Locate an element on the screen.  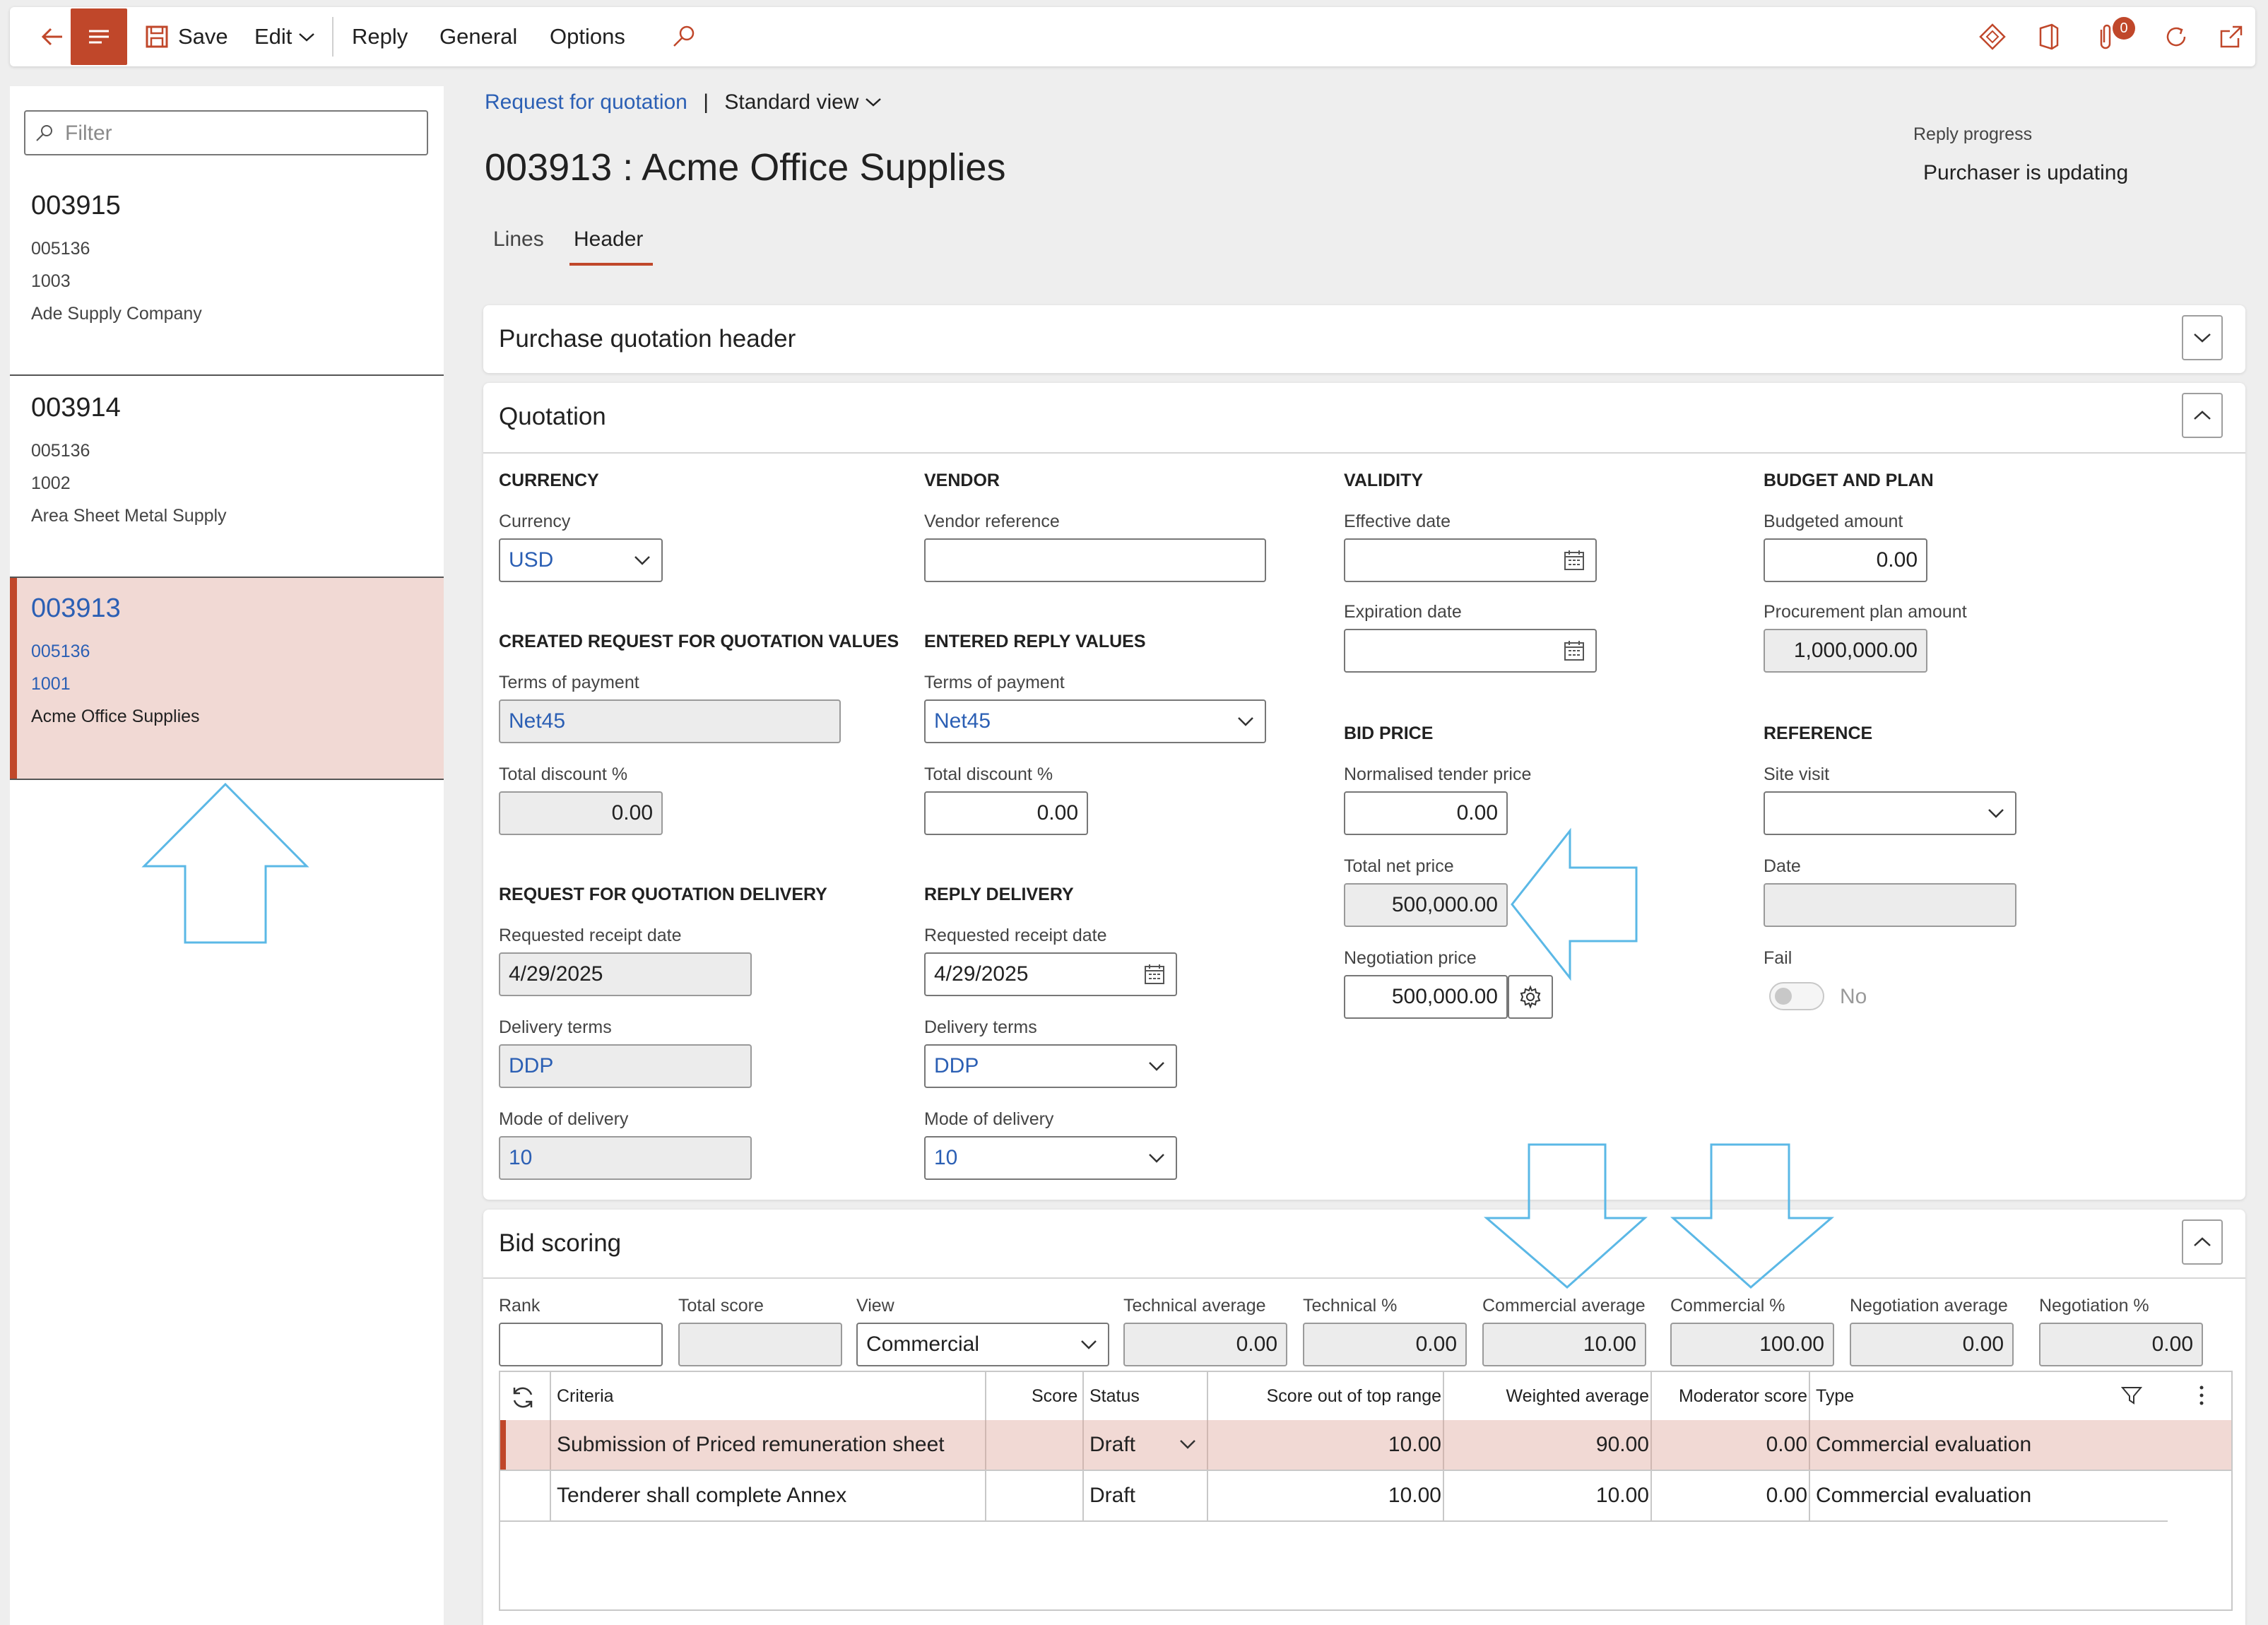
refresh-icon is located at coordinates (523, 1397).